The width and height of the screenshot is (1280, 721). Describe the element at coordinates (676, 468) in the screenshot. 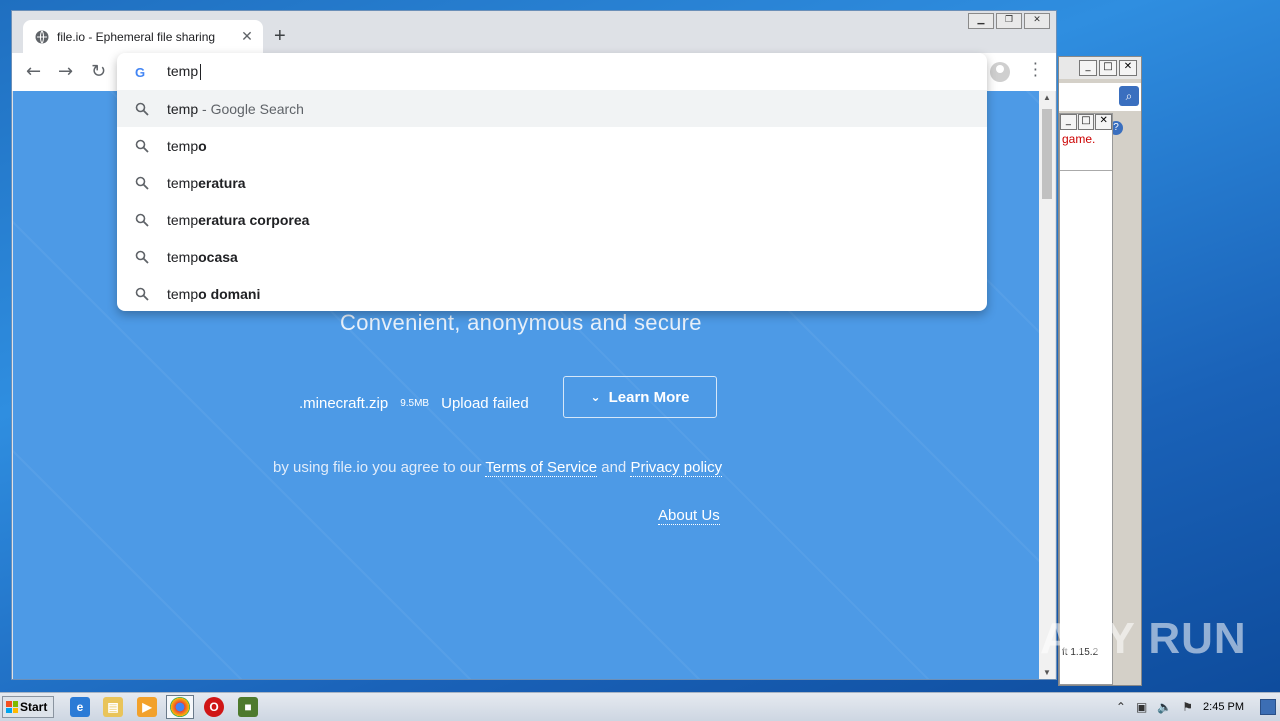

I see `privacy-policy-link: Privacy policy` at that location.